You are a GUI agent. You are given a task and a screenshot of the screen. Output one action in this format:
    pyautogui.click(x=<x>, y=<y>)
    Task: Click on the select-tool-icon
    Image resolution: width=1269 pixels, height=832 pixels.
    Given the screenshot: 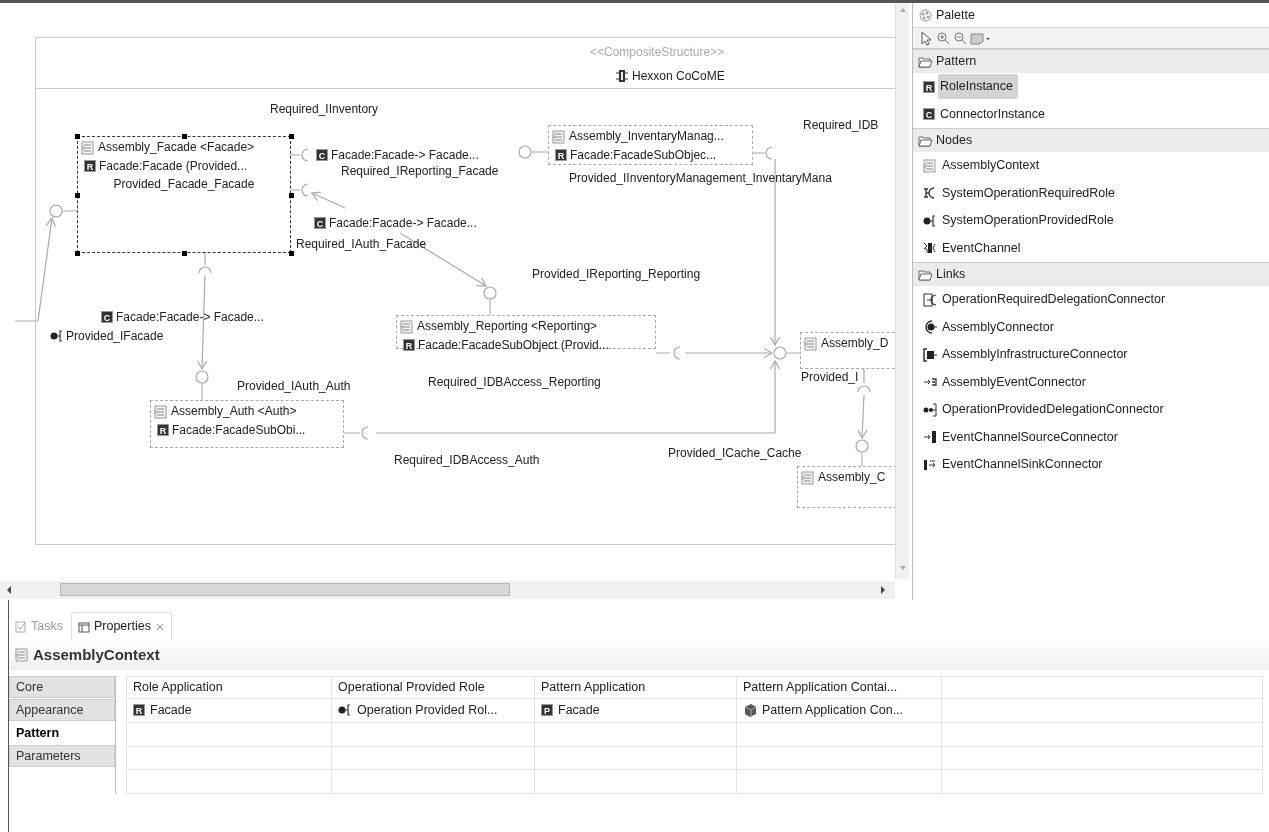 What is the action you would take?
    pyautogui.click(x=926, y=38)
    